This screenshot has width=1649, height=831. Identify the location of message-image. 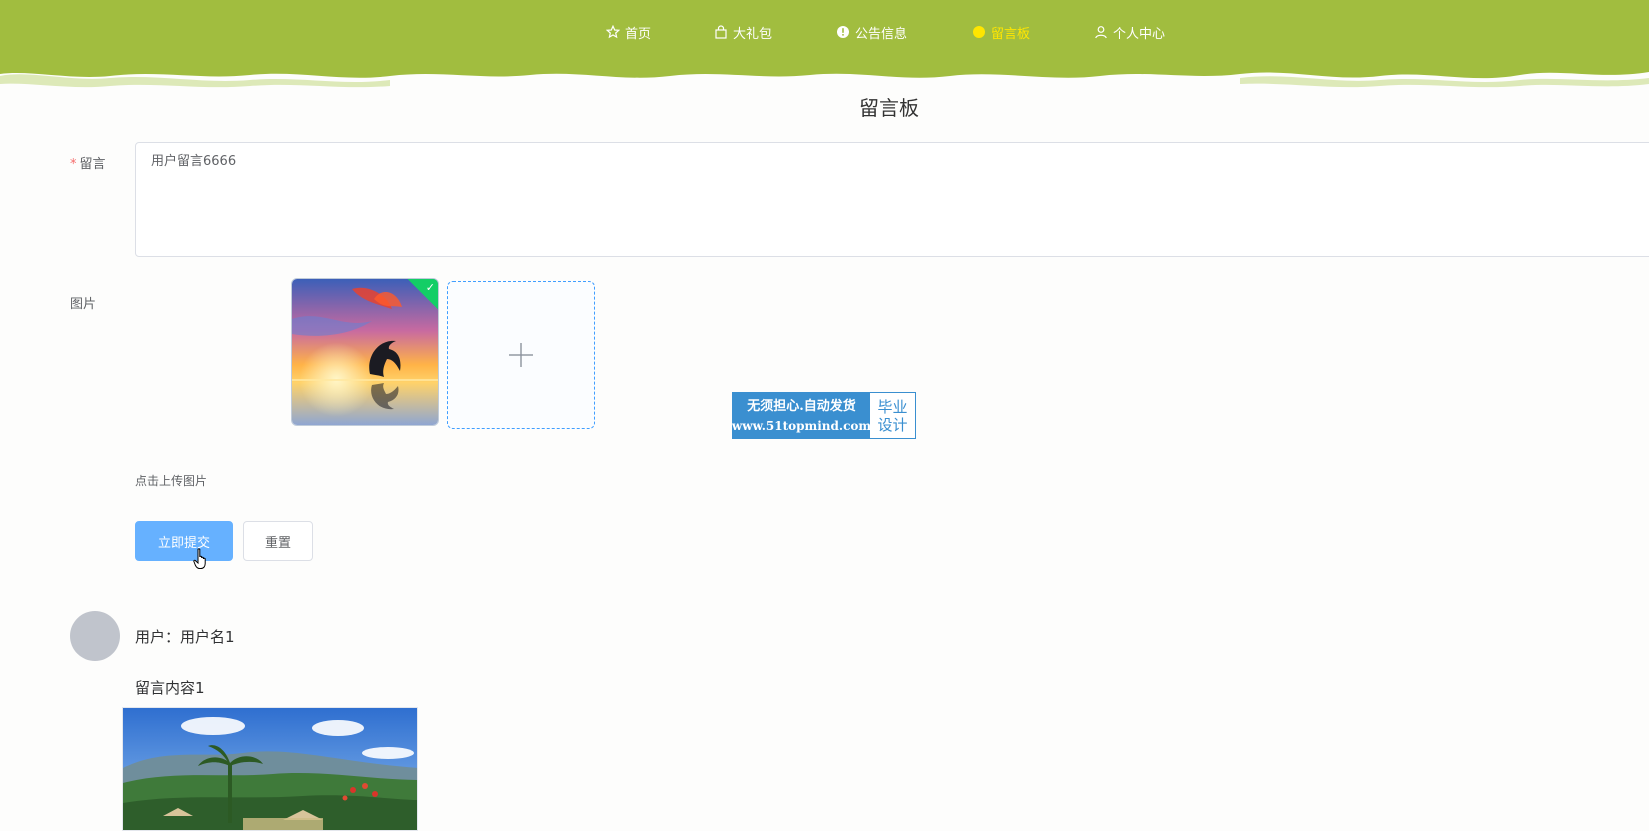
(270, 769).